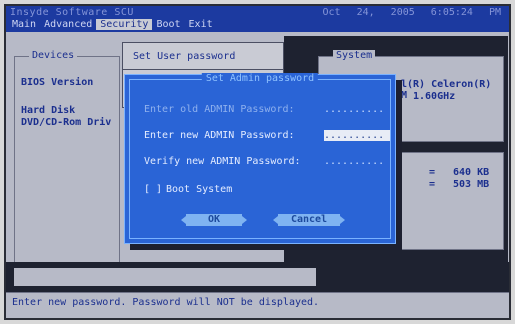 This screenshot has width=515, height=324. What do you see at coordinates (124, 24) in the screenshot?
I see `menu-security: Security` at bounding box center [124, 24].